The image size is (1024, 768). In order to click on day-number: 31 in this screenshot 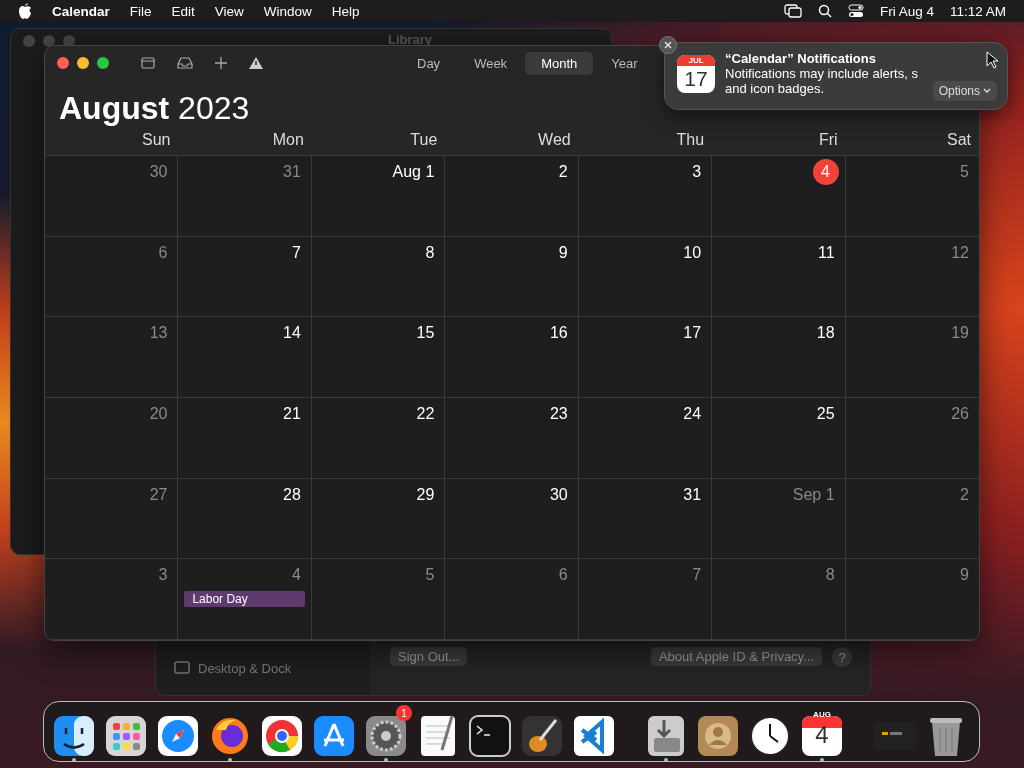, I will do `click(692, 494)`.